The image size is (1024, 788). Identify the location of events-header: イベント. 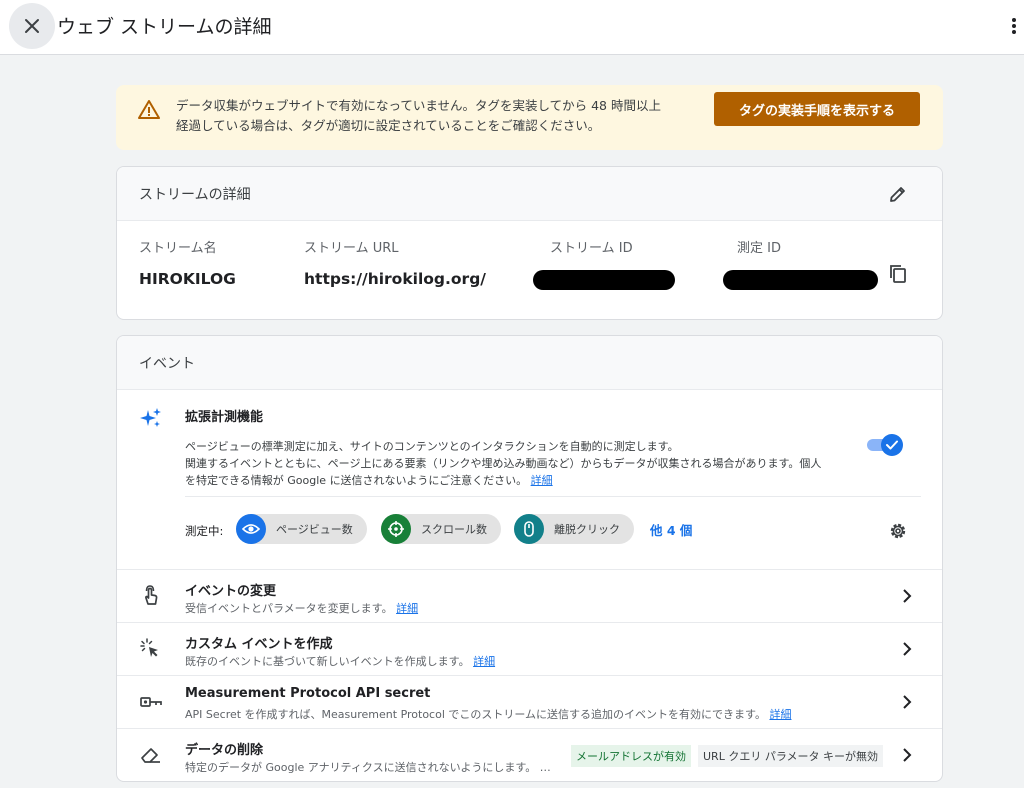
(529, 363).